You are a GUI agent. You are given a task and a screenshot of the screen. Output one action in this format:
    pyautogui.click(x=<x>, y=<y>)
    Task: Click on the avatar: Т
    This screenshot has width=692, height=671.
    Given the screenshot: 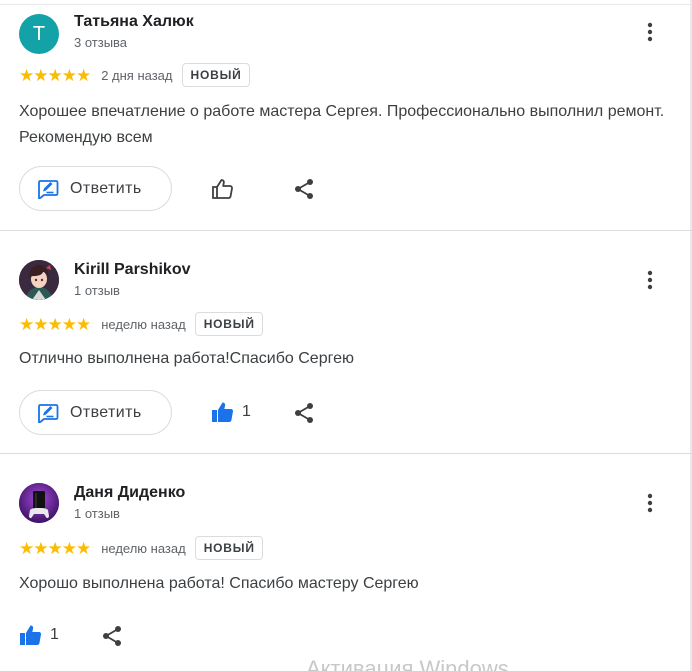 What is the action you would take?
    pyautogui.click(x=39, y=34)
    